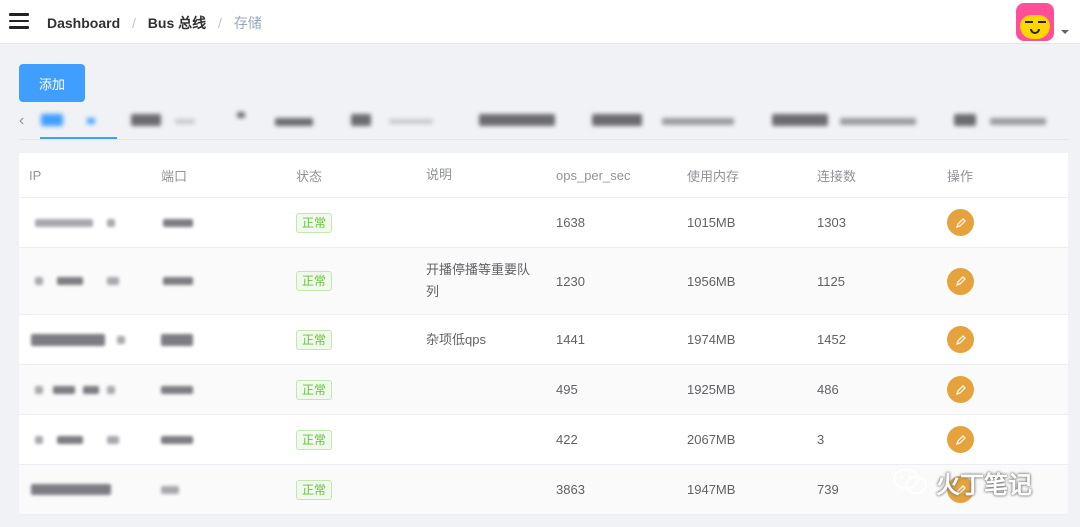 The width and height of the screenshot is (1080, 527). I want to click on table-header: IP 端口 状态 说明 ops_per_sec 使用内存 连接数 操作, so click(543, 175).